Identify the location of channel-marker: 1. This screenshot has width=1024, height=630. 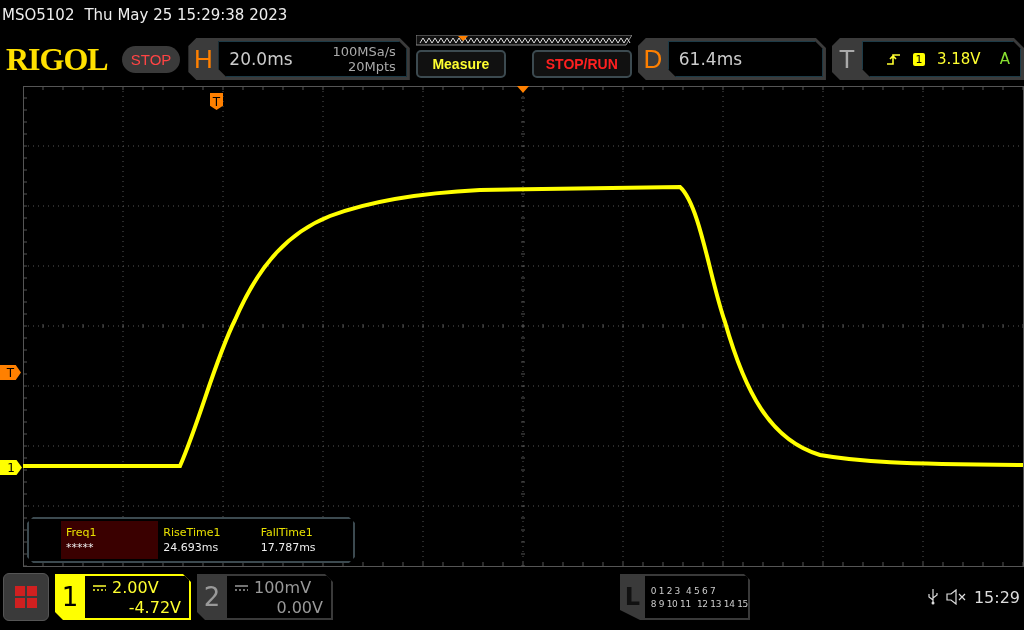
(11, 467).